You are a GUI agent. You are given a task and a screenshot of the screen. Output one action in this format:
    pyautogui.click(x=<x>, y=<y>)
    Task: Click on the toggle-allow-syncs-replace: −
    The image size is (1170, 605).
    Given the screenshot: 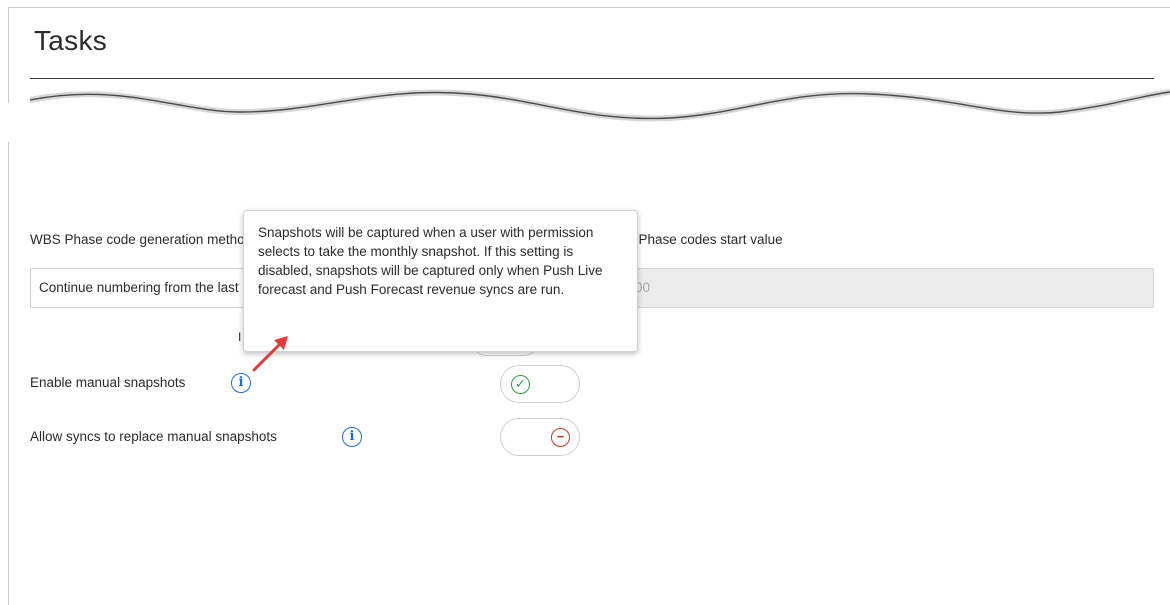 What is the action you would take?
    pyautogui.click(x=540, y=437)
    